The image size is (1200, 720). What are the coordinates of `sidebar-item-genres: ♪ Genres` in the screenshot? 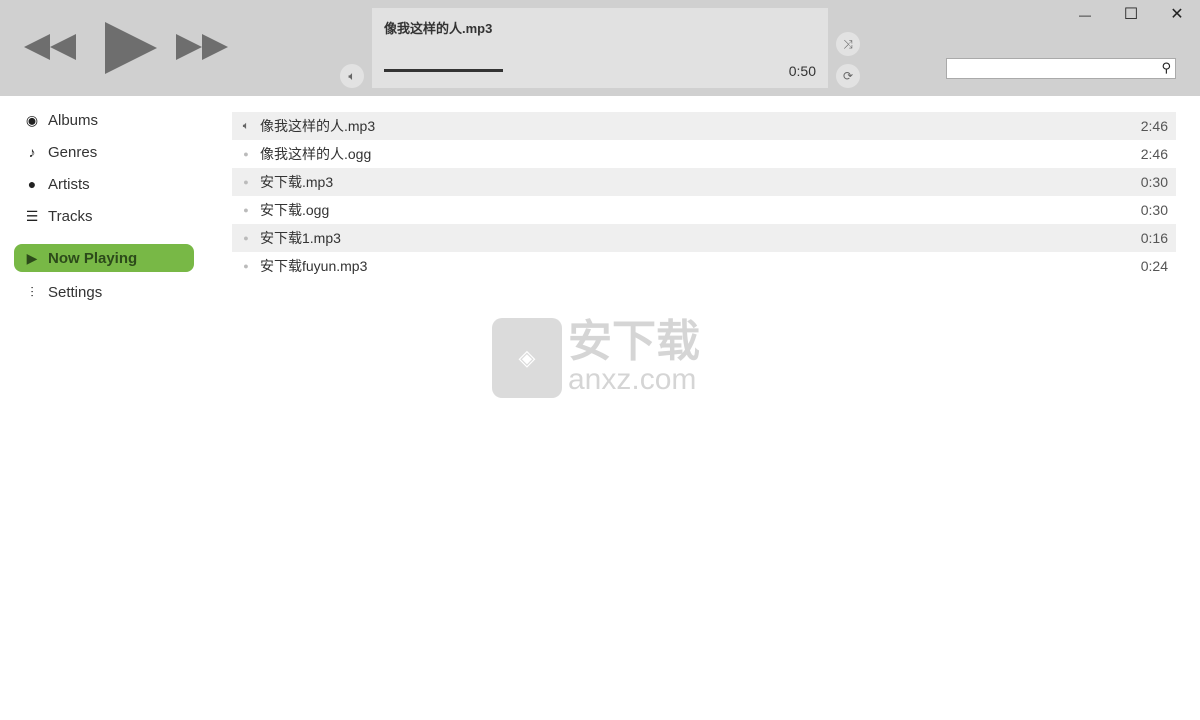 It's located at (104, 152).